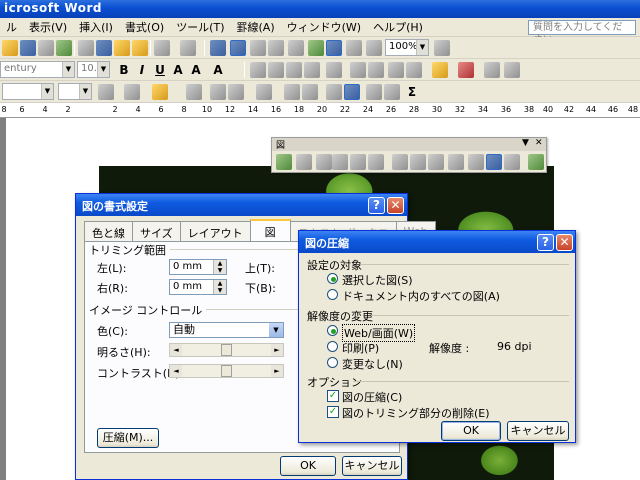 The height and width of the screenshot is (480, 640). What do you see at coordinates (421, 296) in the screenshot?
I see `target-all-label: ドキュメント内のすべての図(A)` at bounding box center [421, 296].